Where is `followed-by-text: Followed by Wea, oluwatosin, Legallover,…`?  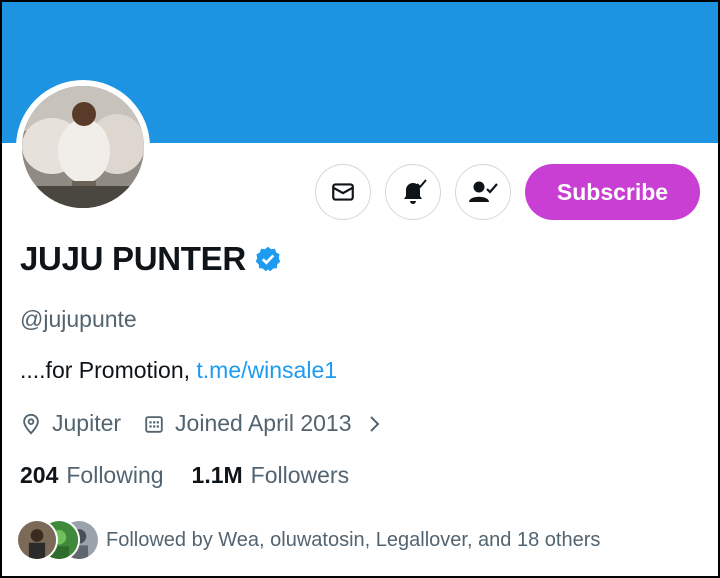
followed-by-text: Followed by Wea, oluwatosin, Legallover,… is located at coordinates (353, 539).